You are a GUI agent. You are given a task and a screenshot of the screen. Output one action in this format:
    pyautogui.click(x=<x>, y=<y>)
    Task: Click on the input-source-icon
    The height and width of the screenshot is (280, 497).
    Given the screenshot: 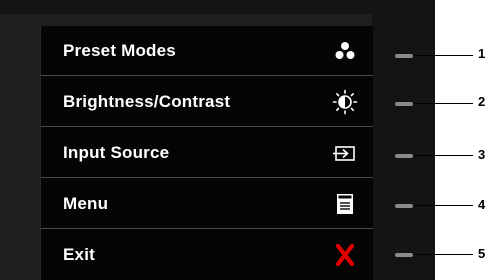 What is the action you would take?
    pyautogui.click(x=345, y=153)
    